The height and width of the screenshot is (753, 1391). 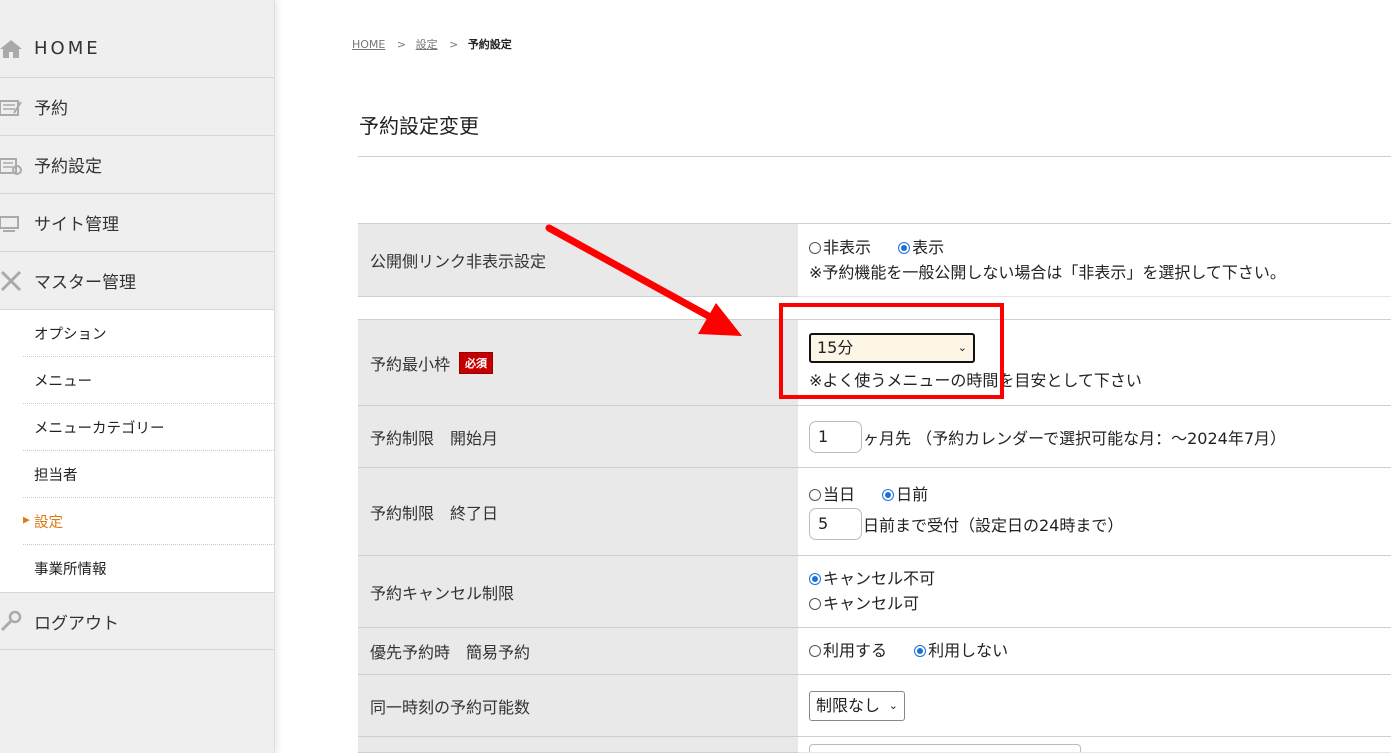 I want to click on end-day-suffix: 日前まで受付（設定日の24時まで）, so click(x=993, y=525).